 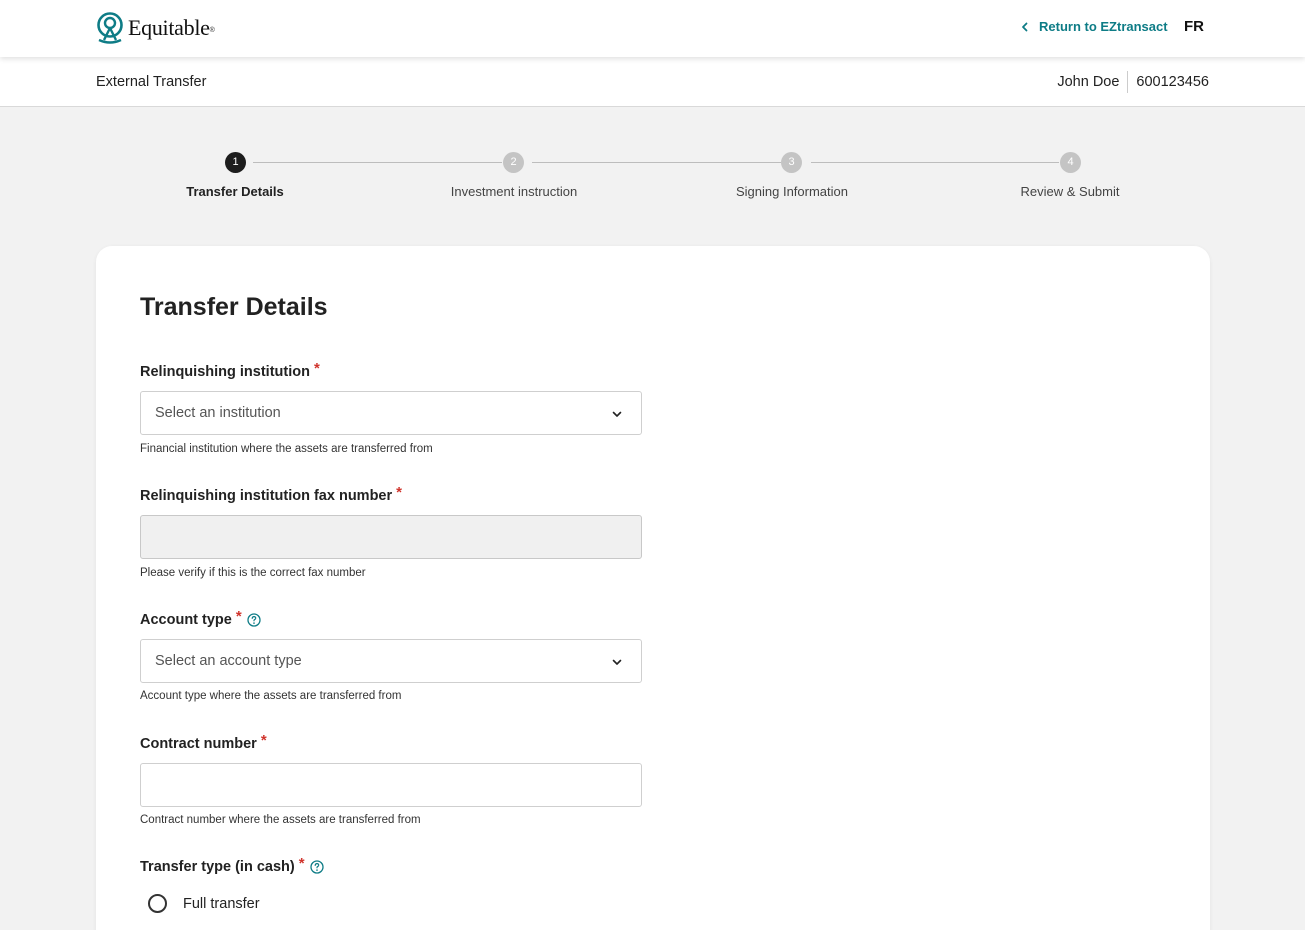 I want to click on institution-label-text: Relinquishing institution, so click(x=225, y=372).